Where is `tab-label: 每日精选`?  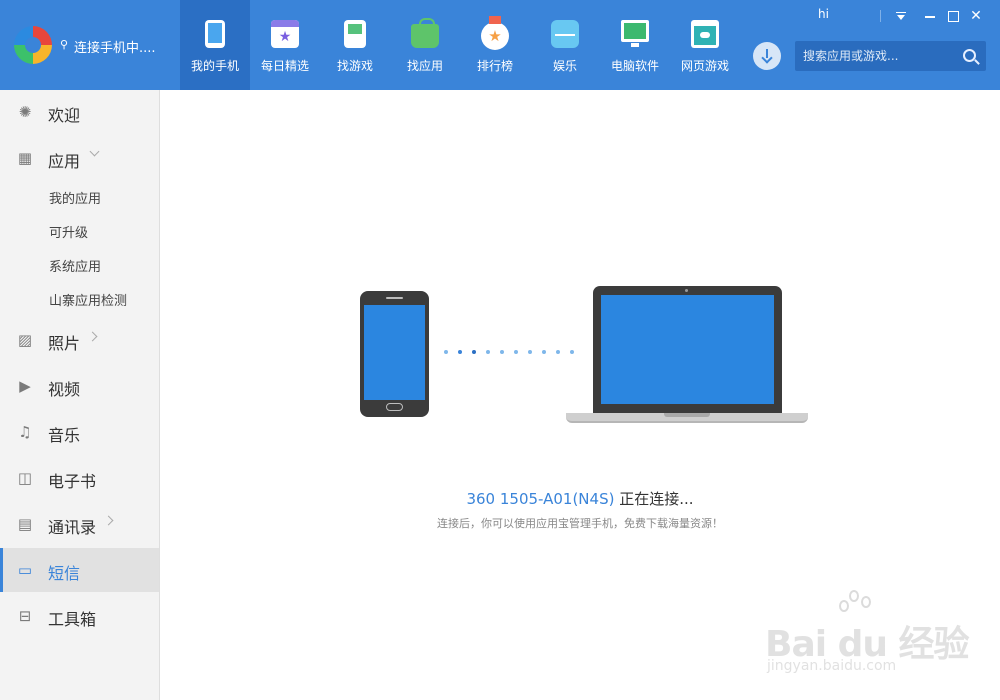
tab-label: 每日精选 is located at coordinates (284, 66).